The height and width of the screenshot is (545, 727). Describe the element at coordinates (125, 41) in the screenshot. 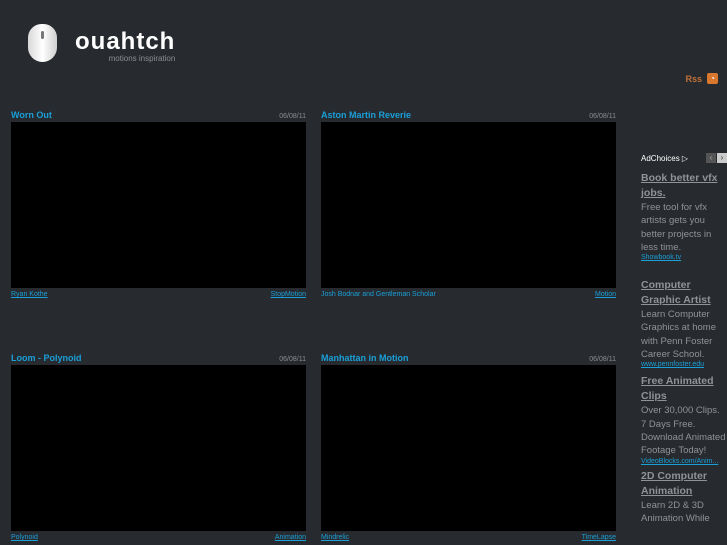

I see `site-name: ouahtch` at that location.